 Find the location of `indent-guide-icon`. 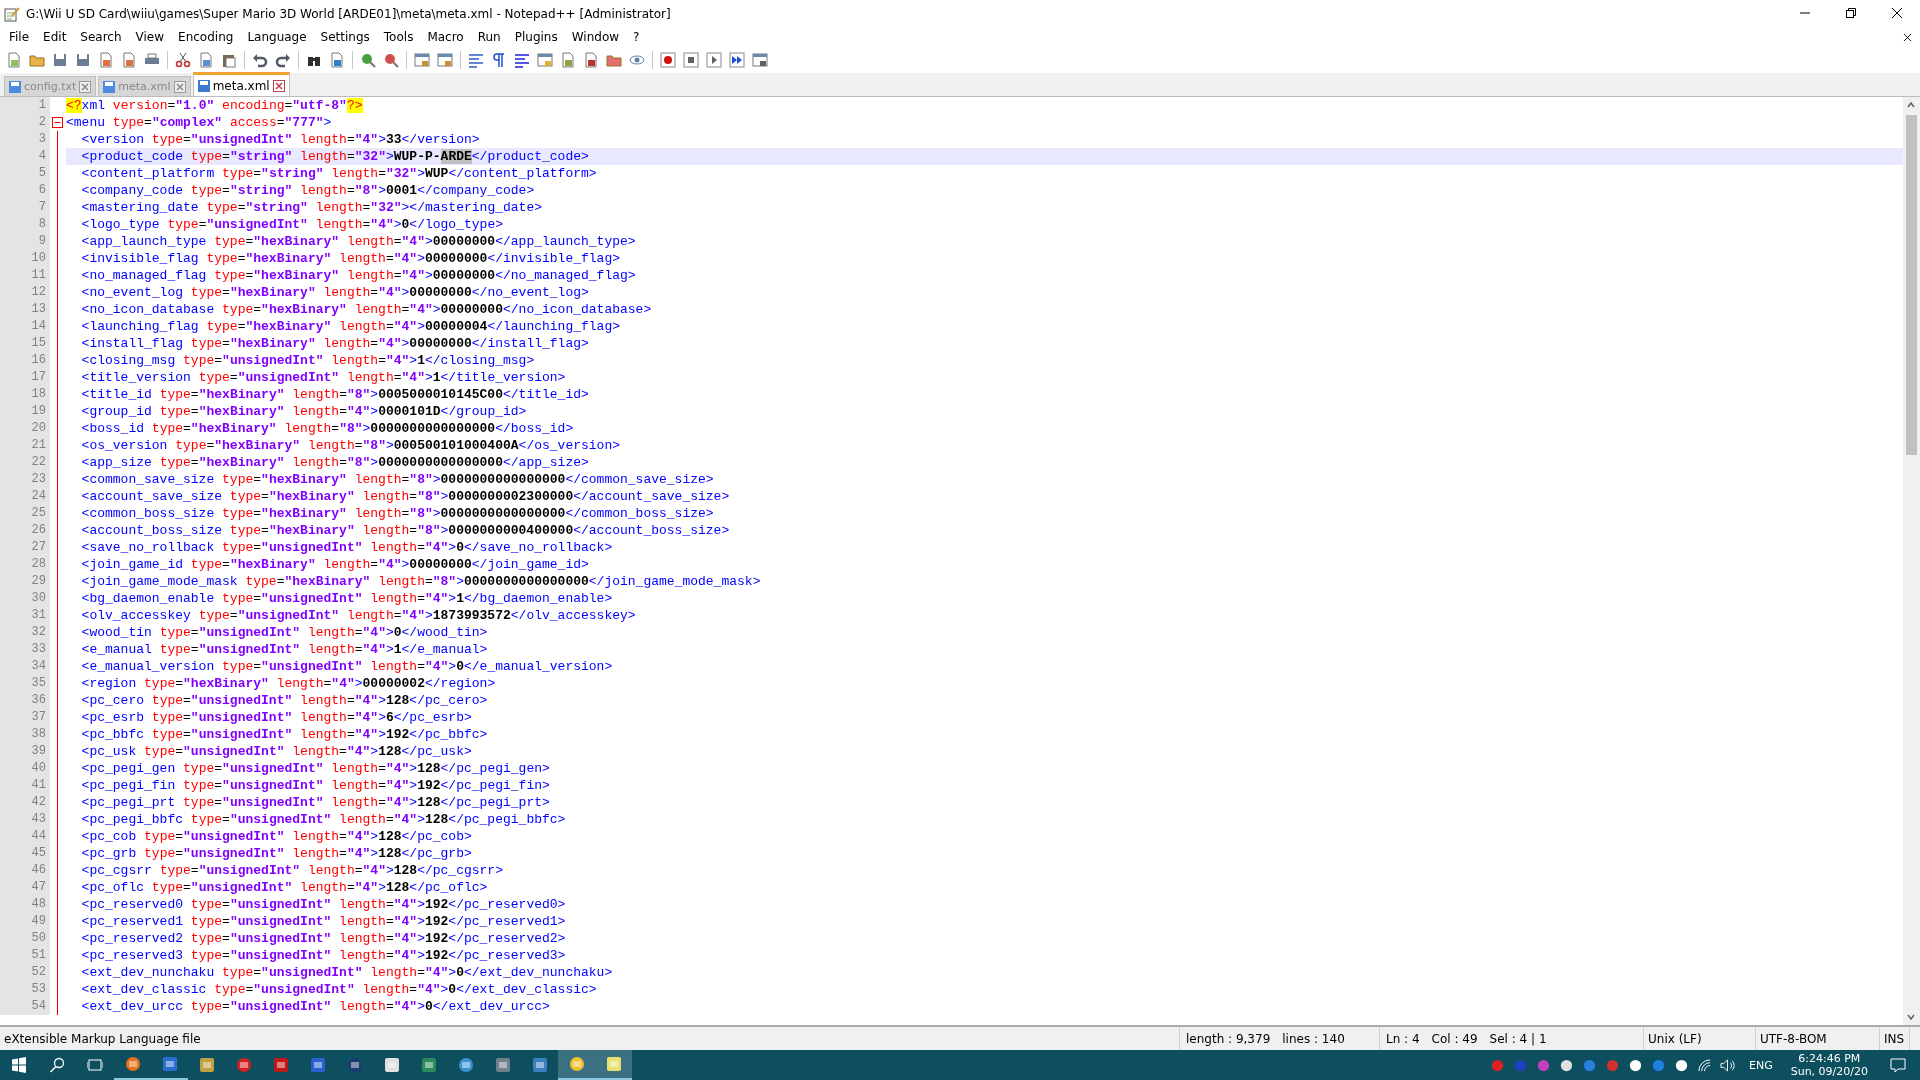

indent-guide-icon is located at coordinates (522, 60).